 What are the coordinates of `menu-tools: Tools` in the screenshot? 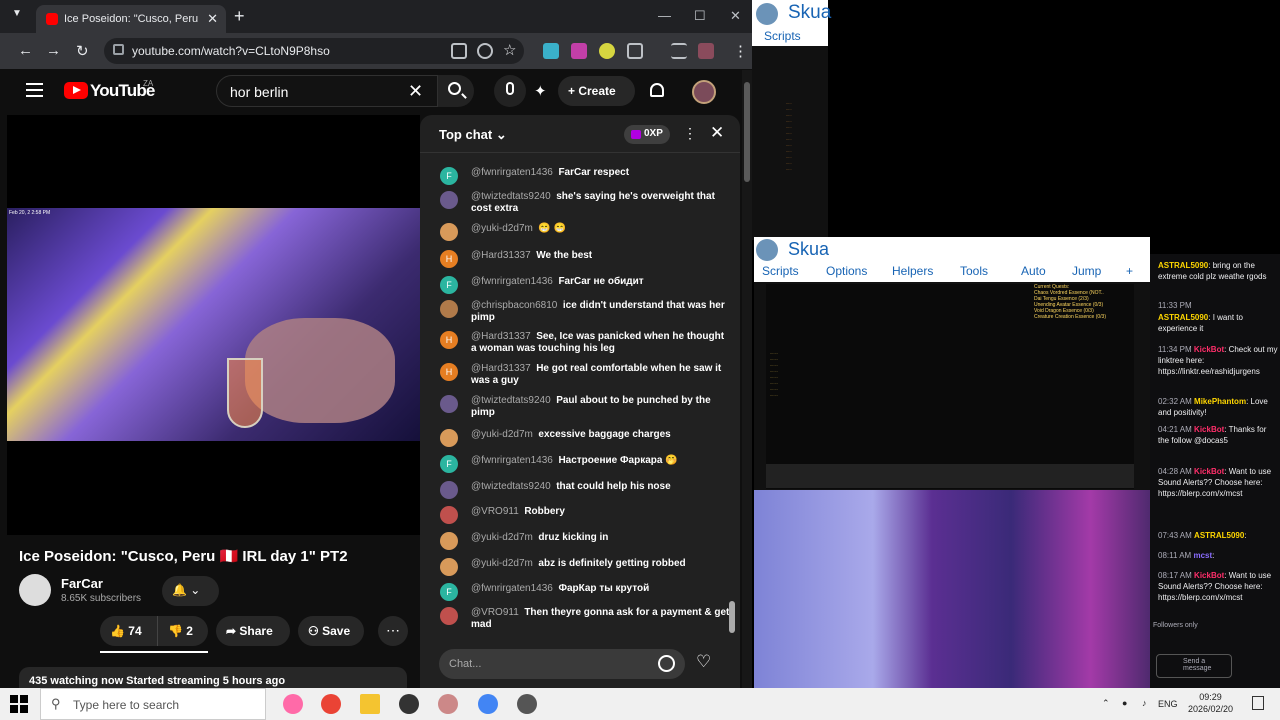 It's located at (974, 271).